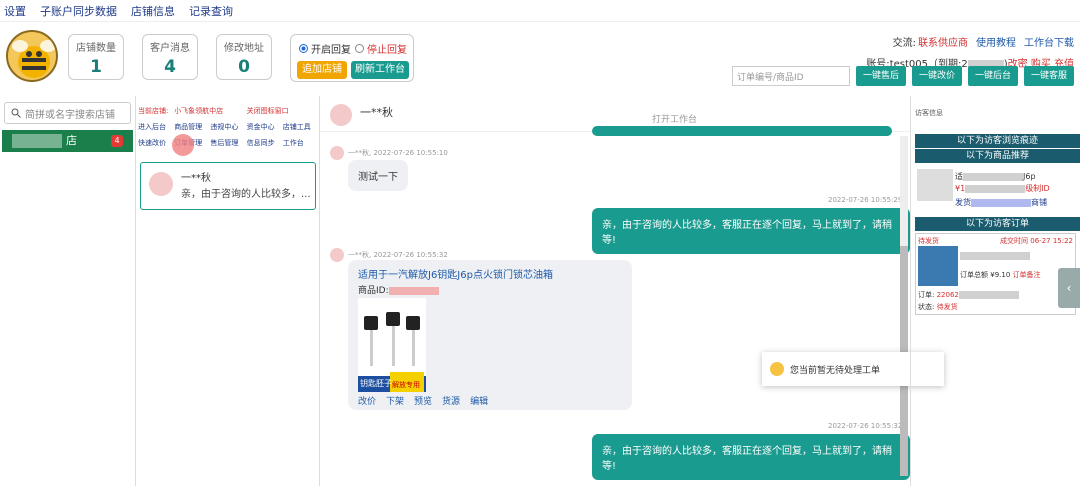  I want to click on change-price-button: 一键改价, so click(937, 76).